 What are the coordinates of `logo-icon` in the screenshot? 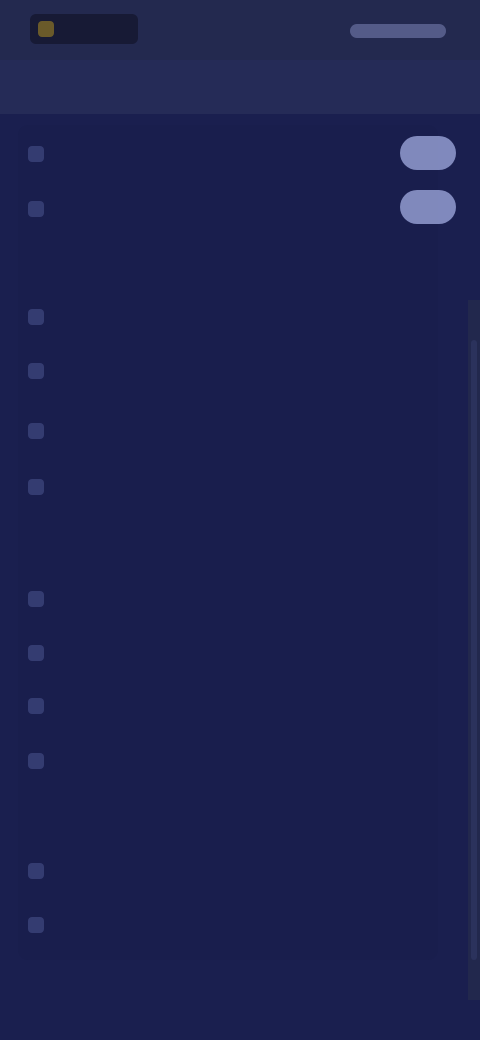 It's located at (46, 29).